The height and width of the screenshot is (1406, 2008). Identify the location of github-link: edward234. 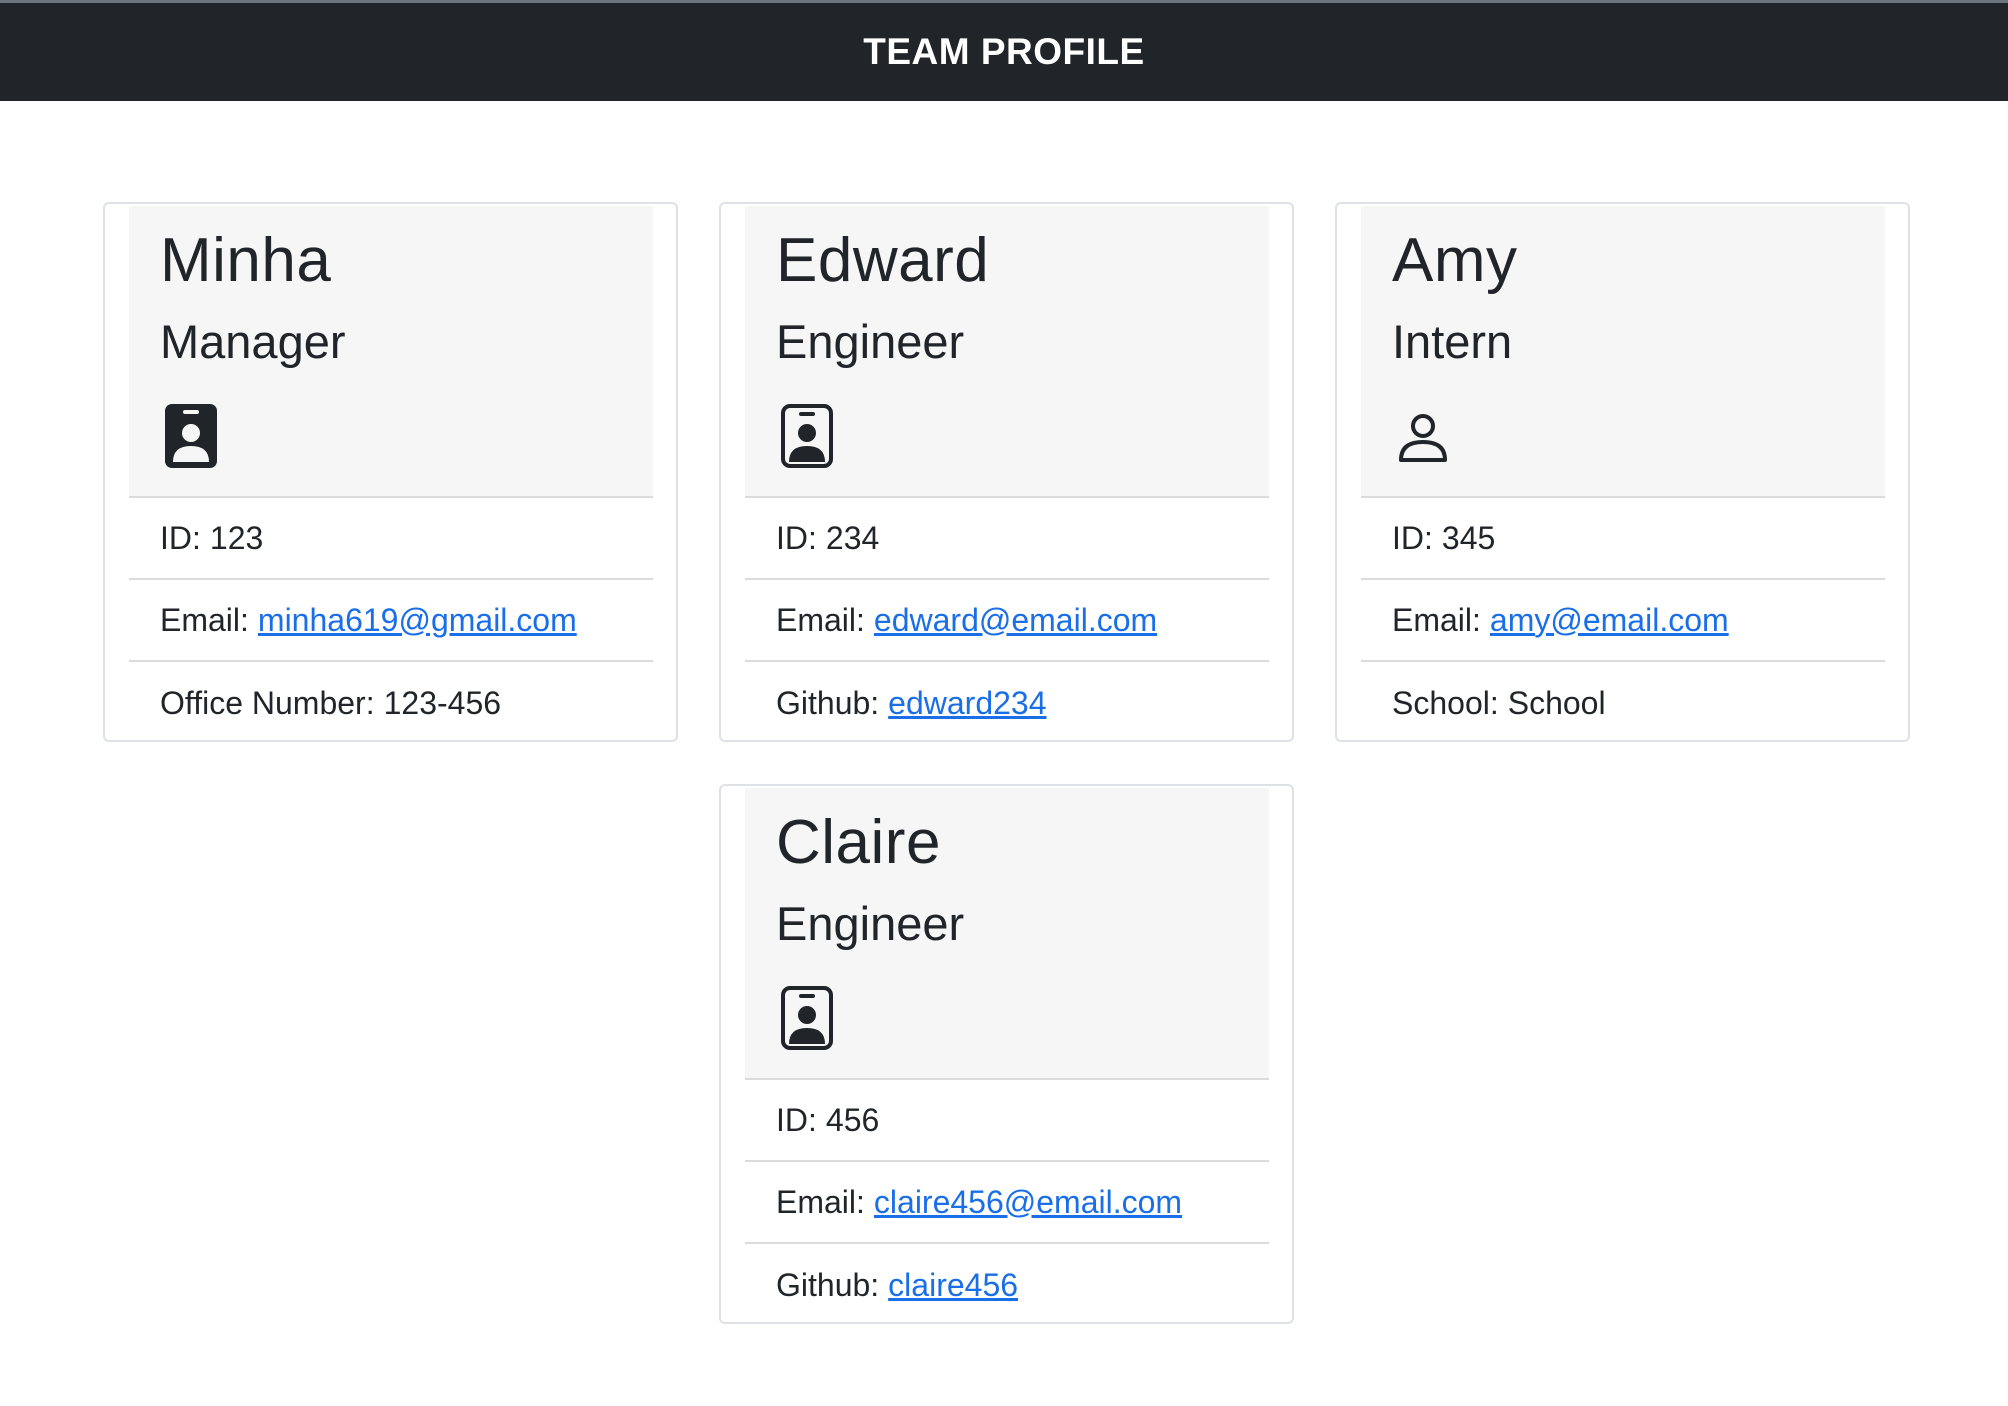
(967, 703).